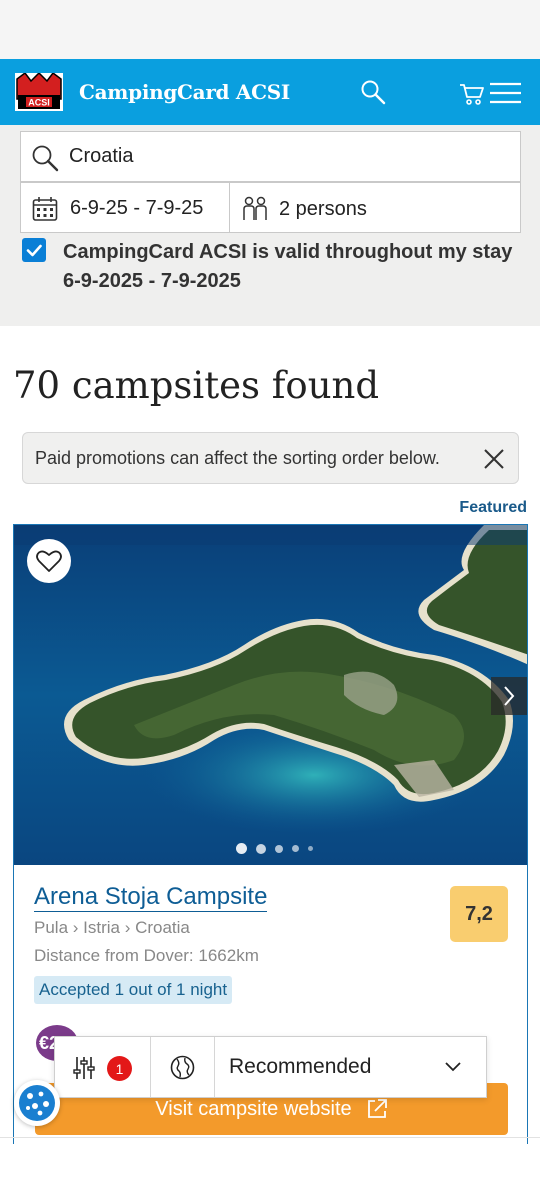 The image size is (540, 1200). I want to click on visit-website-label: Visit campsite website, so click(253, 1108).